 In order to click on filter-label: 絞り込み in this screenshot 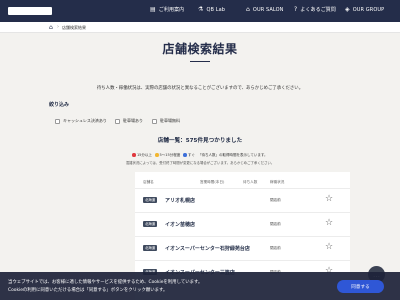, I will do `click(59, 105)`.